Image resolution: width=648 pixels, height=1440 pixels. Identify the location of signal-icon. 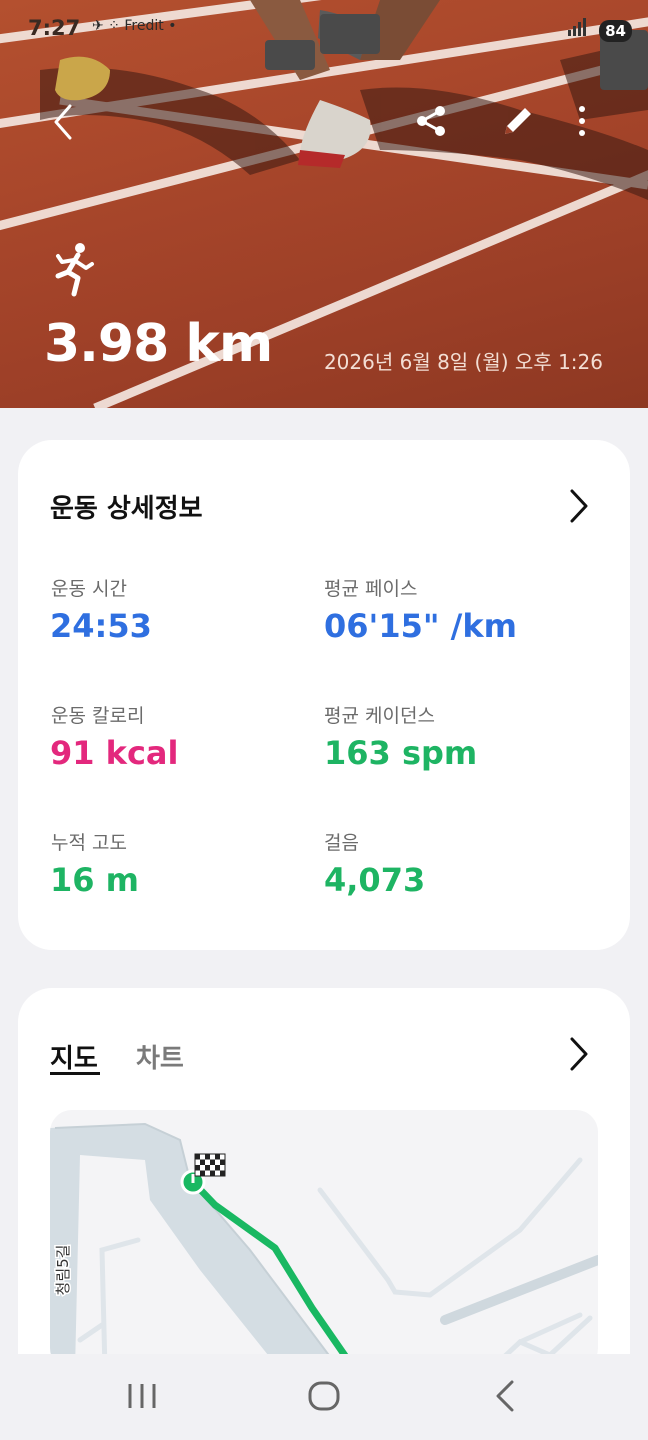
(577, 27).